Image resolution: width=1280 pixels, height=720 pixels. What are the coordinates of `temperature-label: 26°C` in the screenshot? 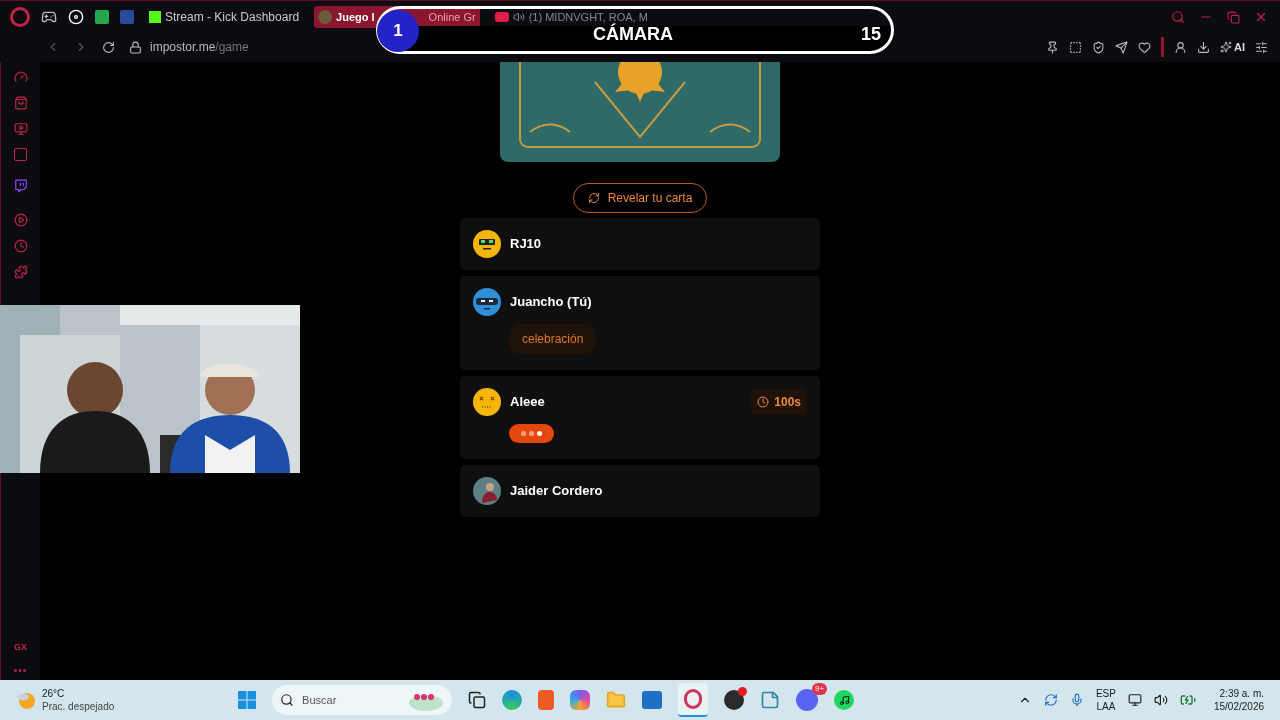 It's located at (54, 693).